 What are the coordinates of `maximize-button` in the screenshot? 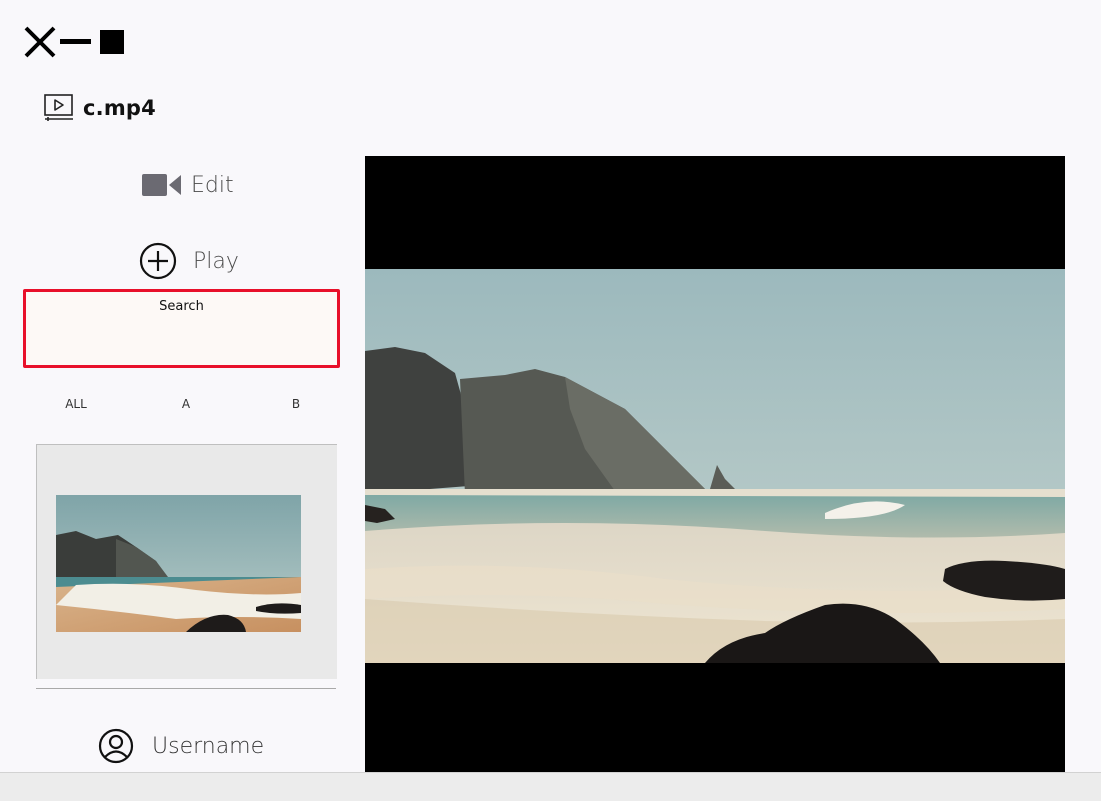 It's located at (112, 42).